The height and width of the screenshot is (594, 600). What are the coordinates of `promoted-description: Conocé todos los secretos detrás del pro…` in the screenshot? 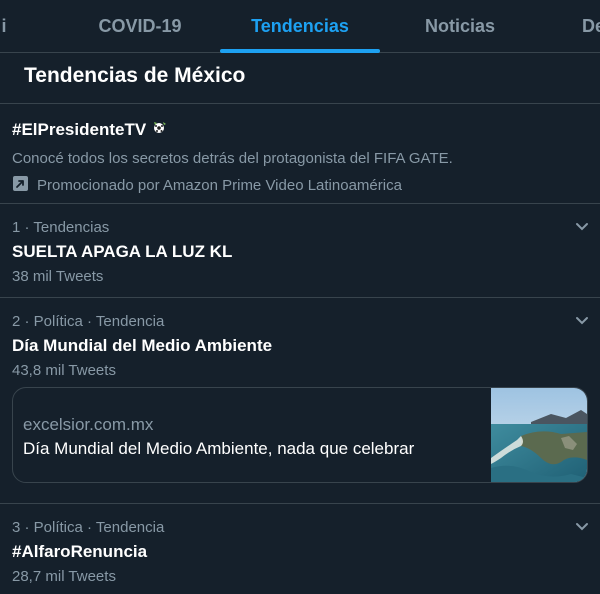 It's located at (232, 158).